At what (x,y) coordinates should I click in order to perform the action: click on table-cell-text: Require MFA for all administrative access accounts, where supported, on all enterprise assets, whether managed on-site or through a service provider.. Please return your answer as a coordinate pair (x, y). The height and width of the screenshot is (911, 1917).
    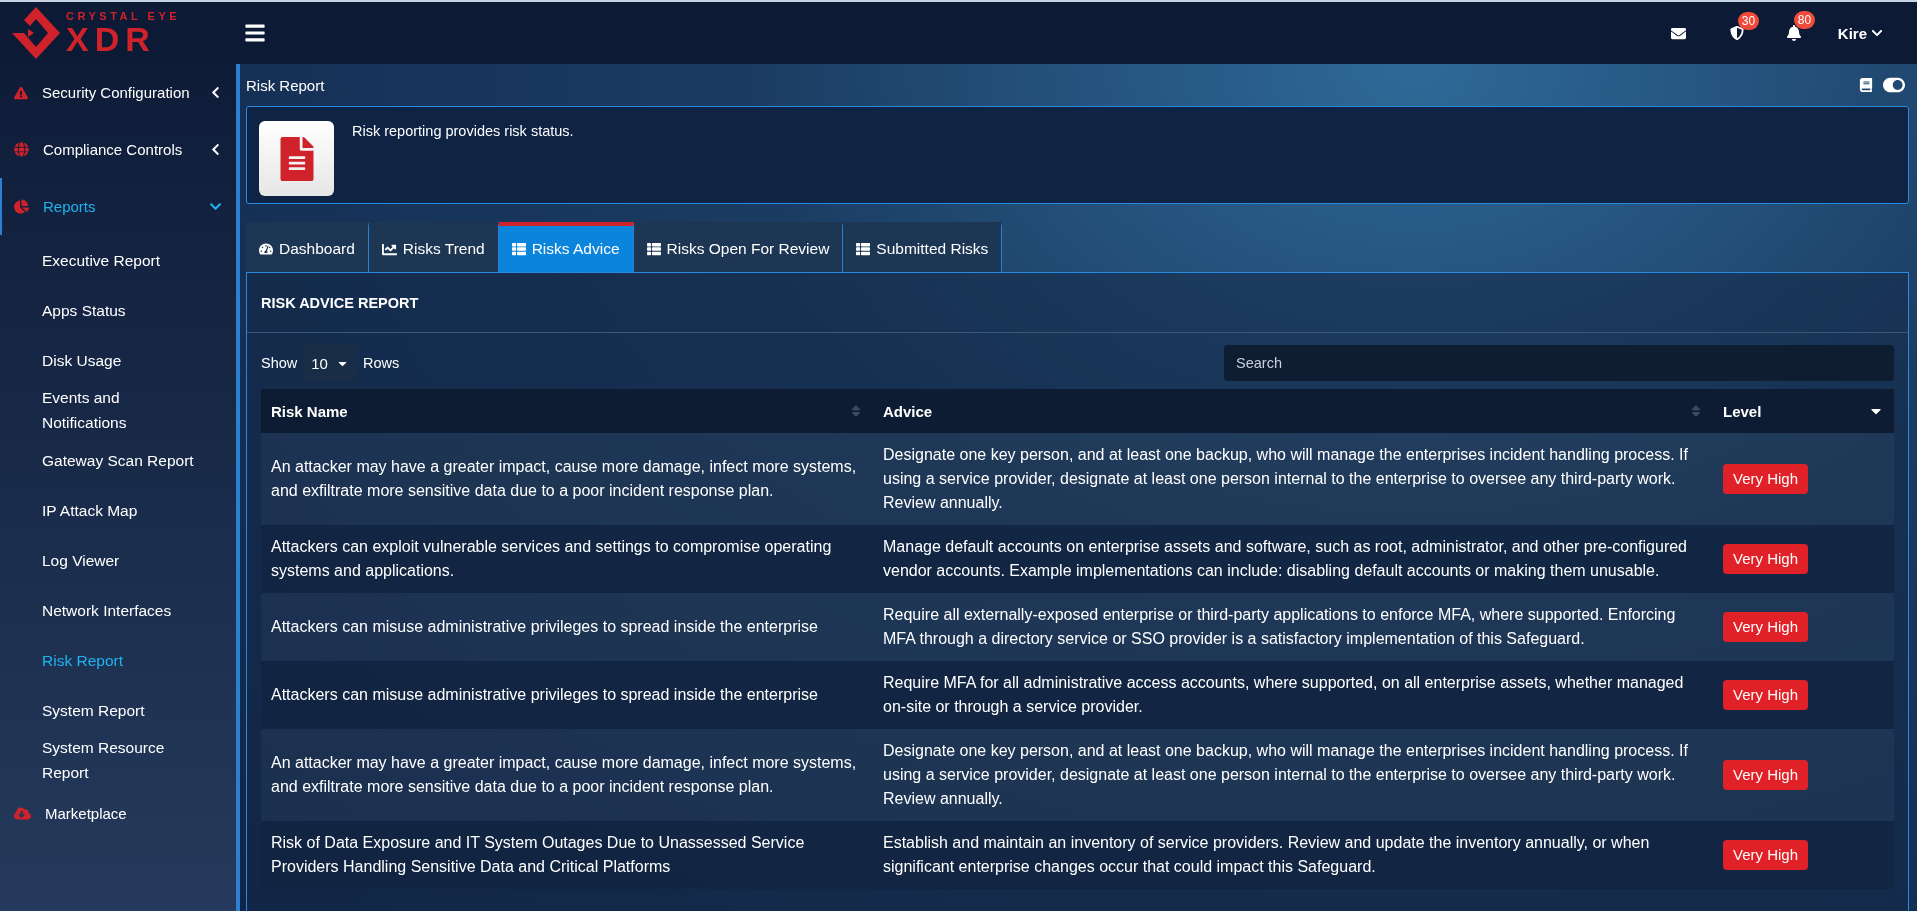
    Looking at the image, I should click on (1283, 695).